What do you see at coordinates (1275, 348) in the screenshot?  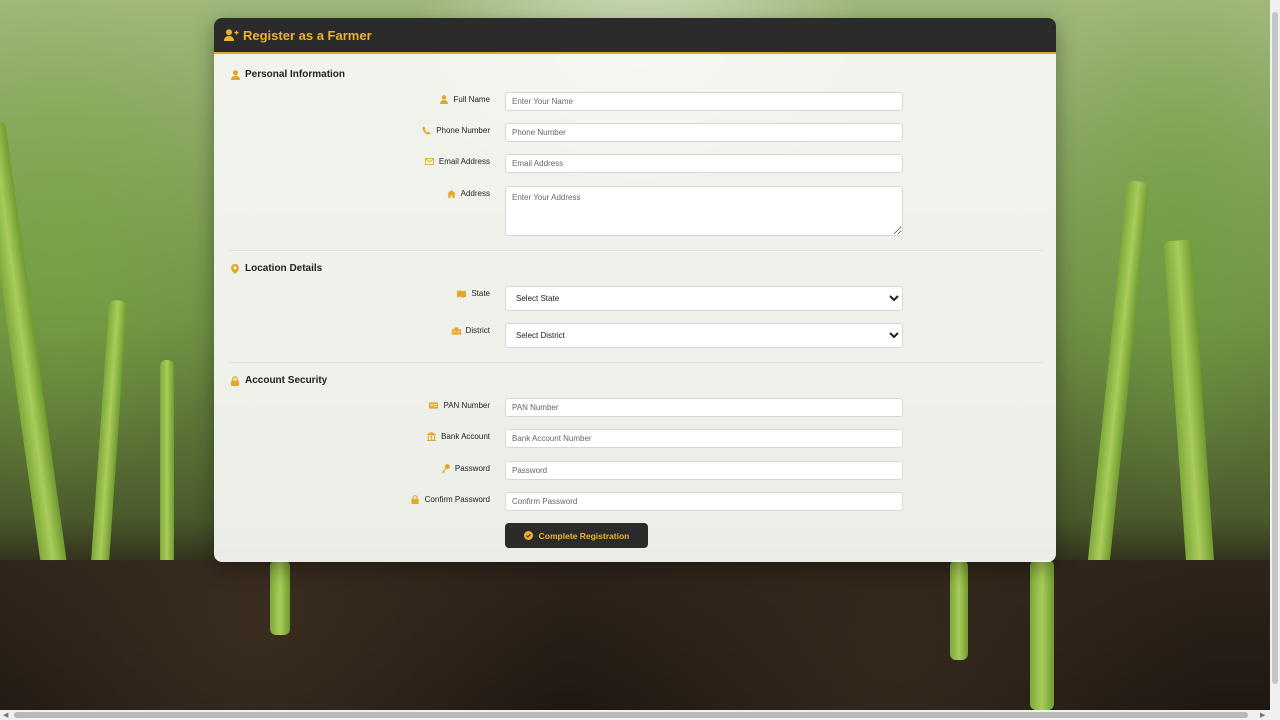 I see `vertical-scroll-thumb` at bounding box center [1275, 348].